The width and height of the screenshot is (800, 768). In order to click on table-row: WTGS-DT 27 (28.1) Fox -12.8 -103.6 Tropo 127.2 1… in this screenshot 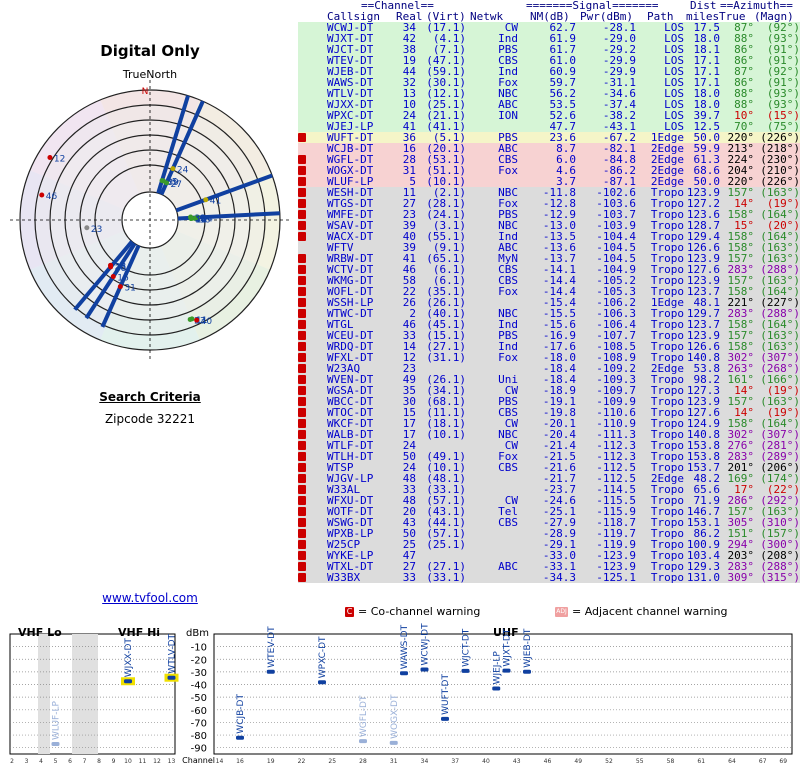, I will do `click(549, 203)`.